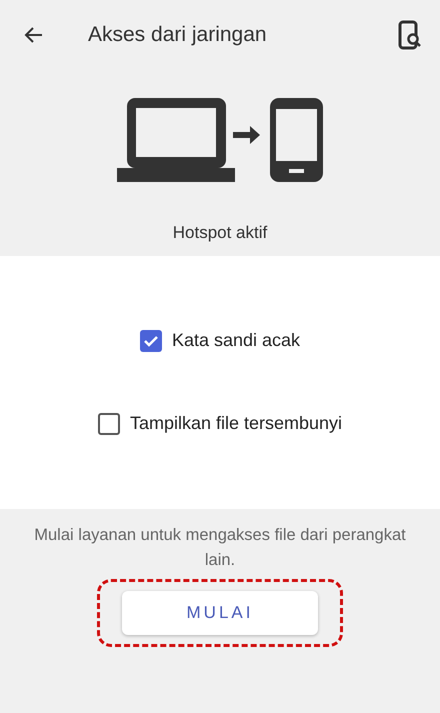 This screenshot has width=440, height=713. Describe the element at coordinates (178, 35) in the screenshot. I see `page-title: Akses dari jaringan` at that location.